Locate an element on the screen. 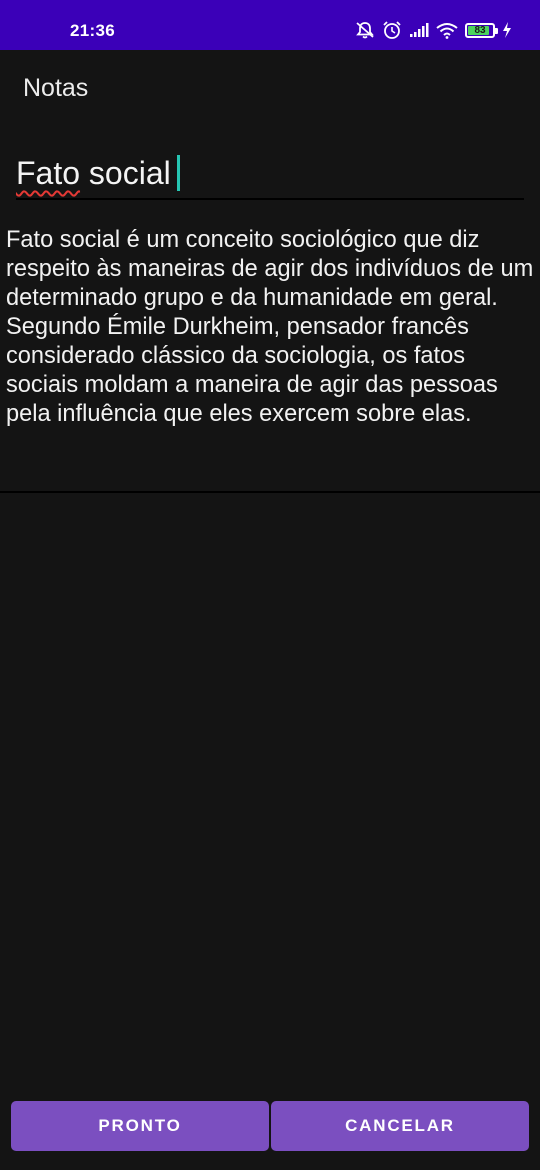 Image resolution: width=540 pixels, height=1170 pixels. note-title-rest: social is located at coordinates (125, 173).